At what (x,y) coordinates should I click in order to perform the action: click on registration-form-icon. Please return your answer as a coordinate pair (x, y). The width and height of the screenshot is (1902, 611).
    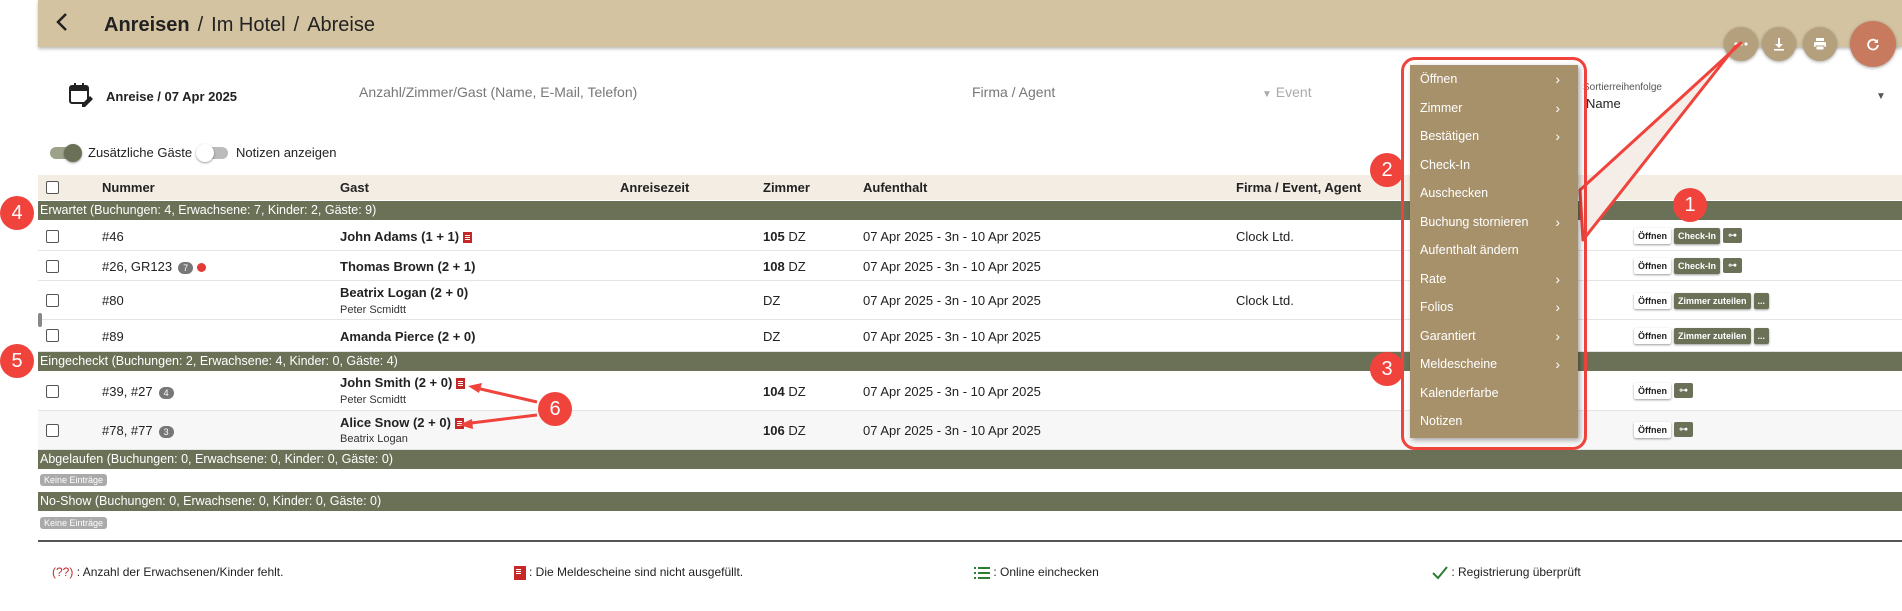
    Looking at the image, I should click on (468, 238).